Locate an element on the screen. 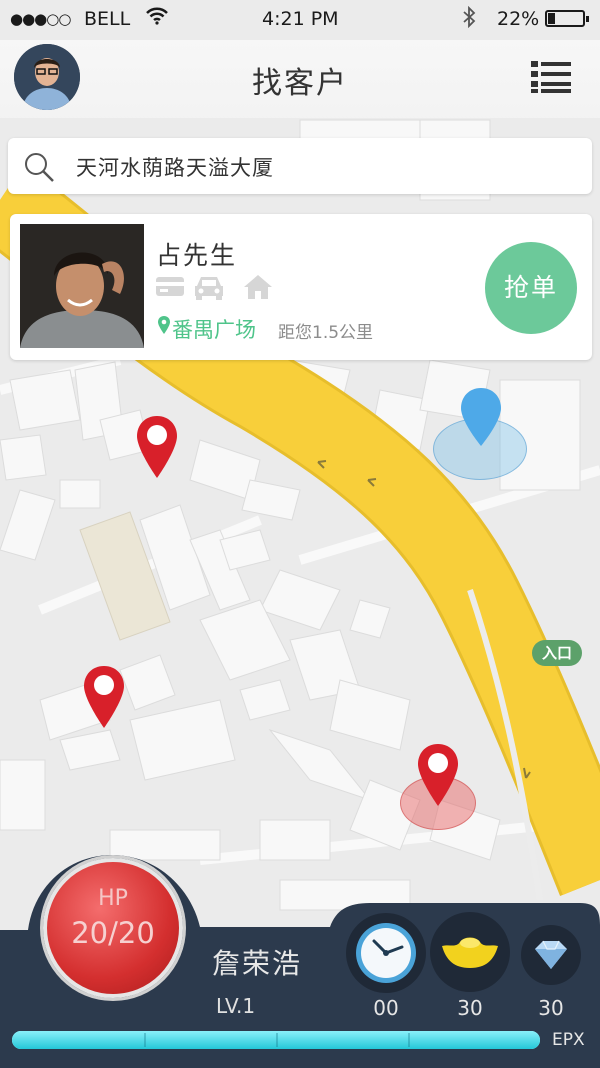 The height and width of the screenshot is (1068, 600). battery-icon is located at coordinates (567, 18).